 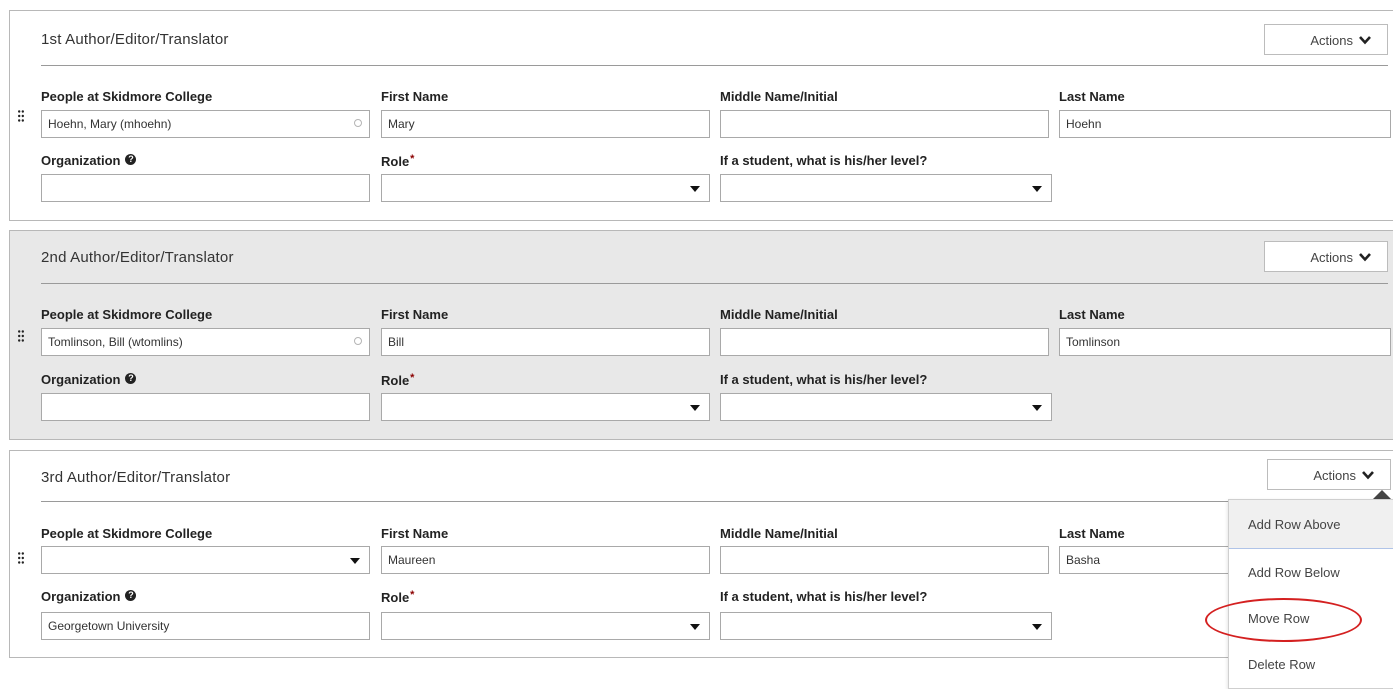 What do you see at coordinates (205, 342) in the screenshot?
I see `people-search-input: Tomlinson, Bill (wtomlins)` at bounding box center [205, 342].